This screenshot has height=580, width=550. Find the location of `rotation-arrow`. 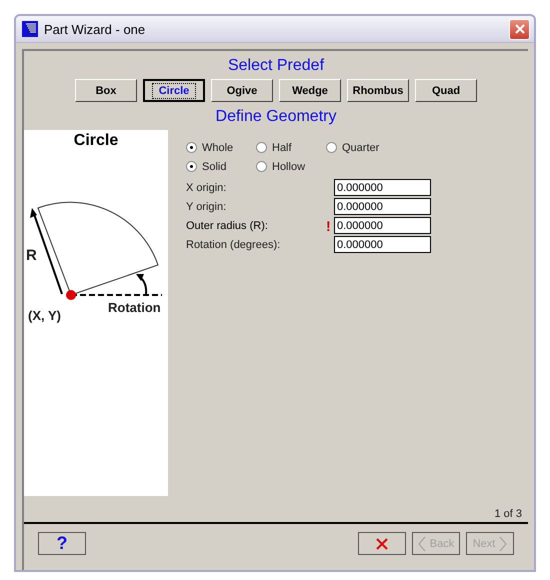

rotation-arrow is located at coordinates (142, 284).